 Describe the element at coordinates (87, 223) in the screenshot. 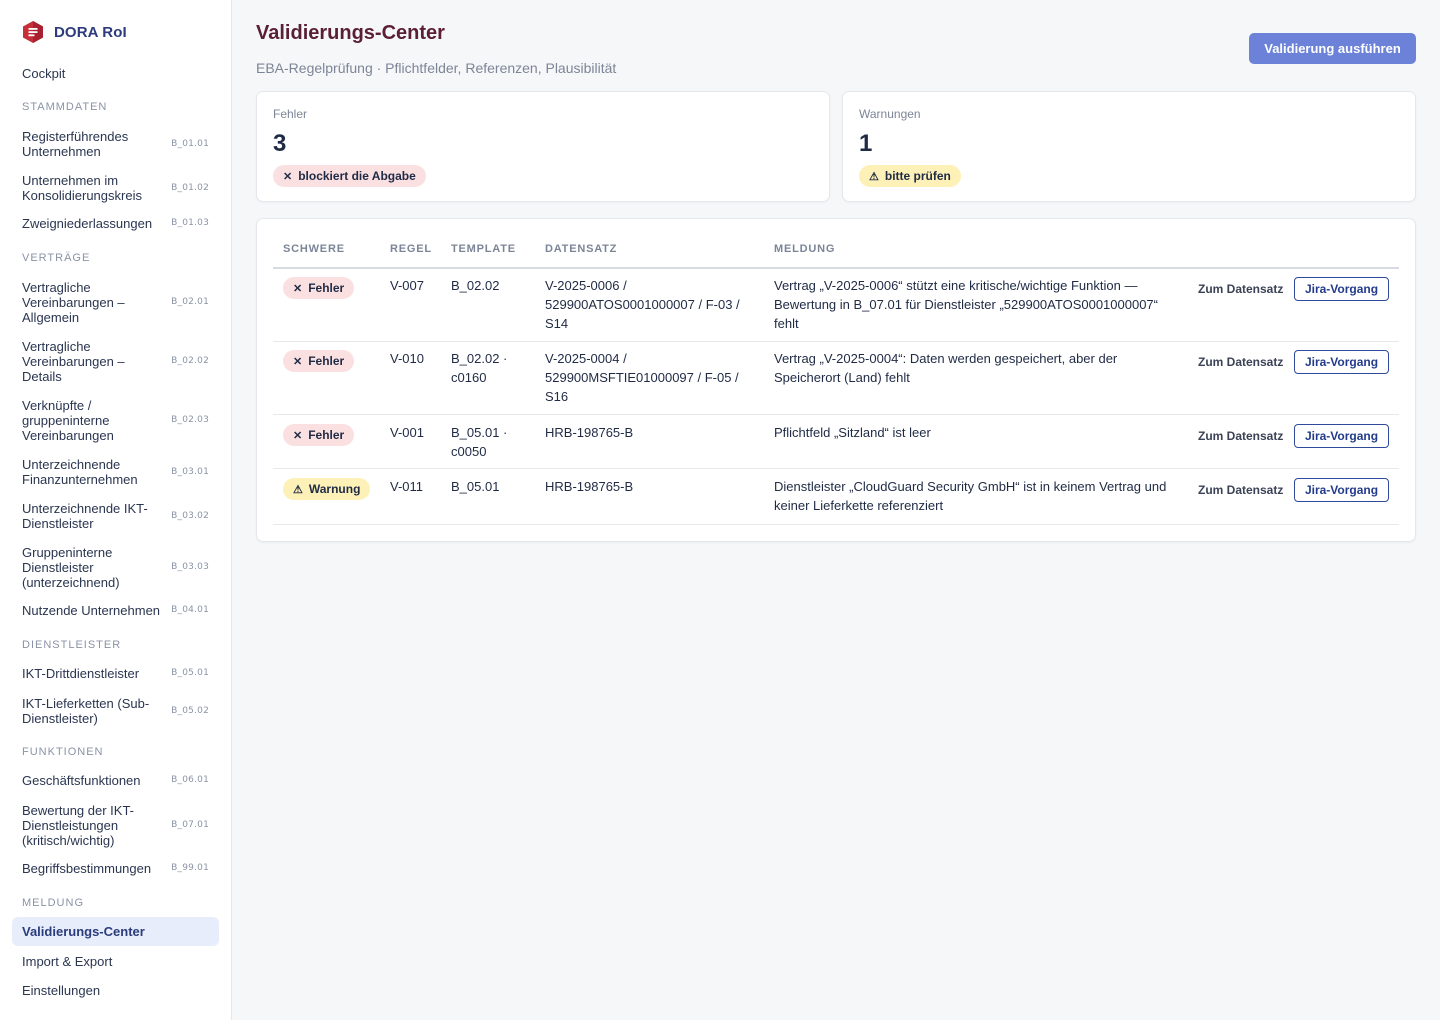

I see `sidebar-item-label: Zweigniederlassungen` at that location.